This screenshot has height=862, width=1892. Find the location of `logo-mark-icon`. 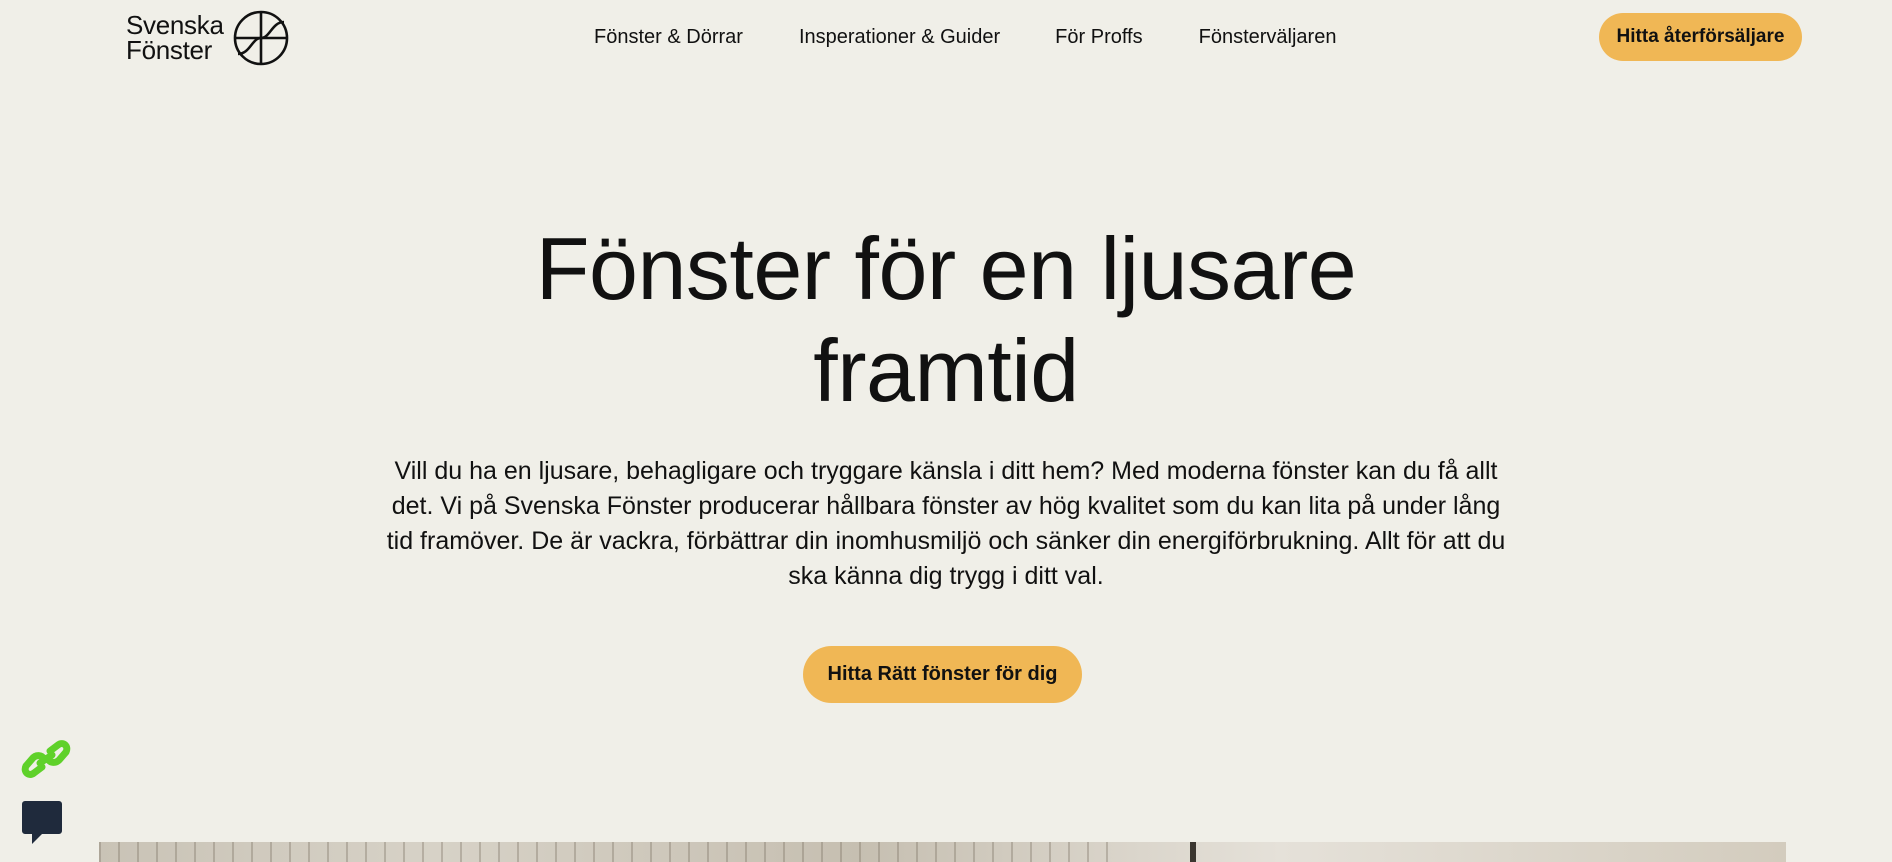

logo-mark-icon is located at coordinates (260, 38).